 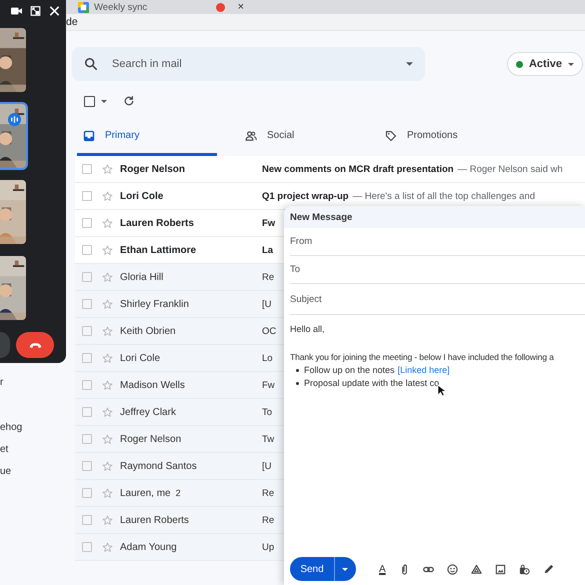 I want to click on speaking-icon, so click(x=14, y=119).